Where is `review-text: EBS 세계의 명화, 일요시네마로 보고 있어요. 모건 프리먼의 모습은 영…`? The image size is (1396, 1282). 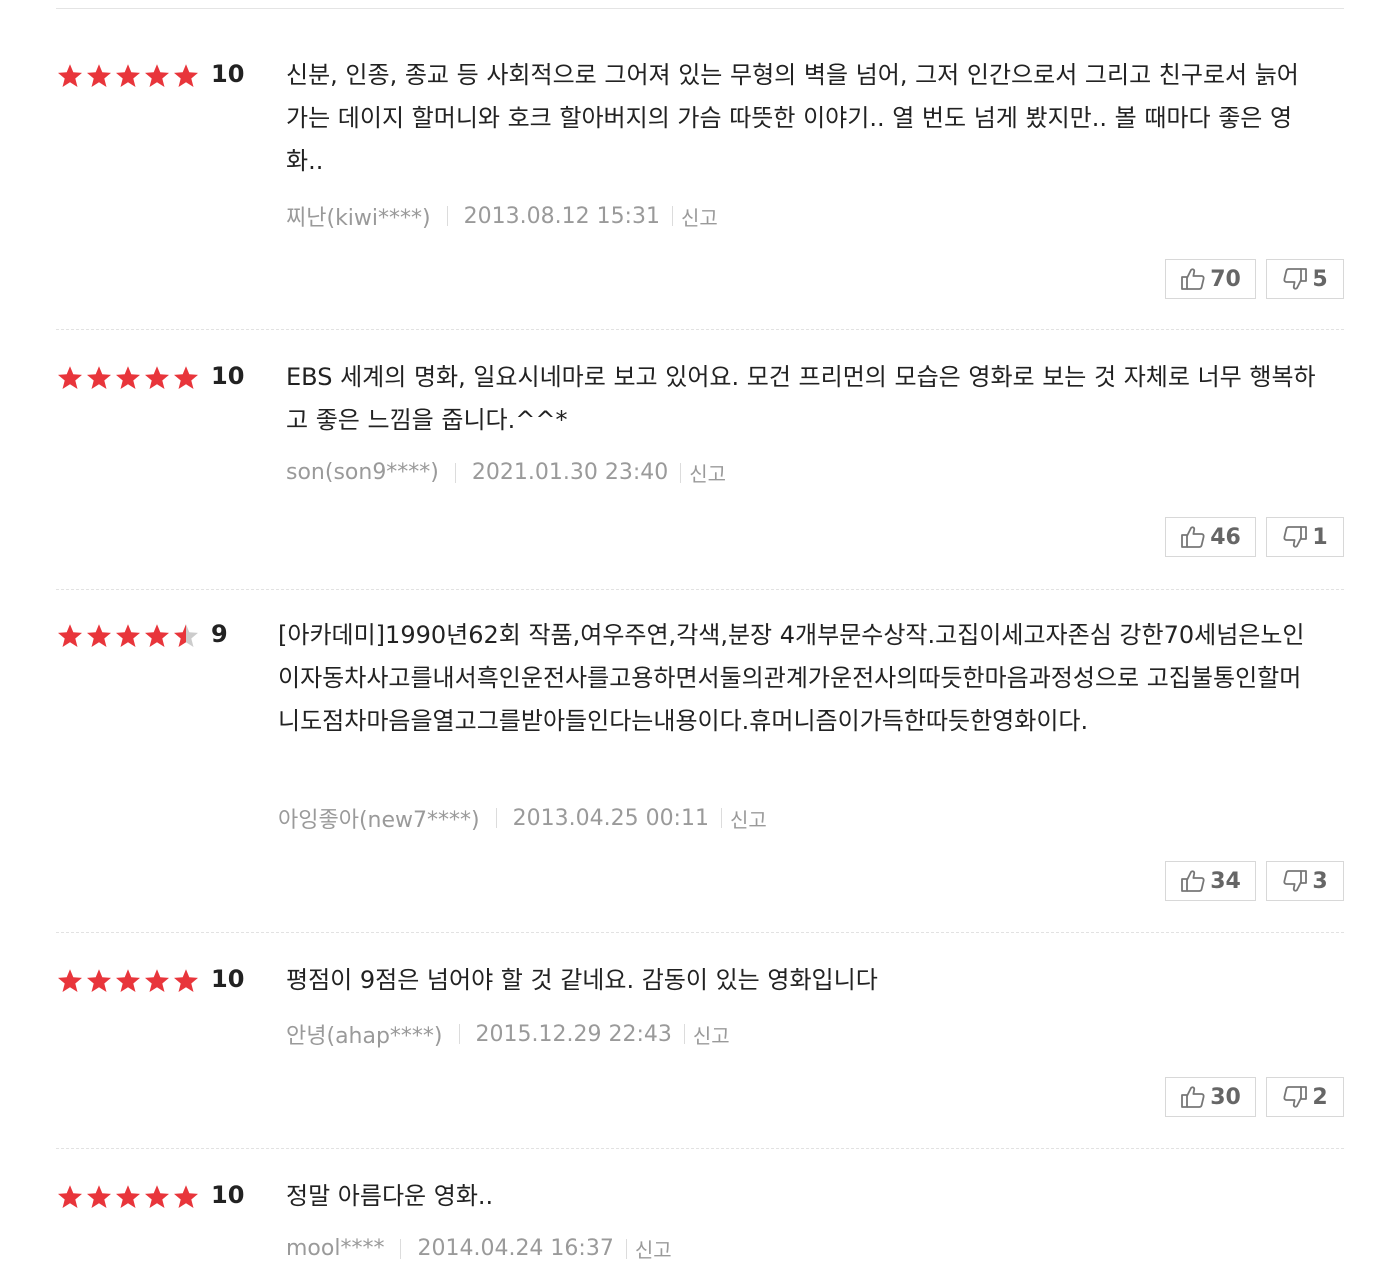
review-text: EBS 세계의 명화, 일요시네마로 보고 있어요. 모건 프리먼의 모습은 영… is located at coordinates (801, 398).